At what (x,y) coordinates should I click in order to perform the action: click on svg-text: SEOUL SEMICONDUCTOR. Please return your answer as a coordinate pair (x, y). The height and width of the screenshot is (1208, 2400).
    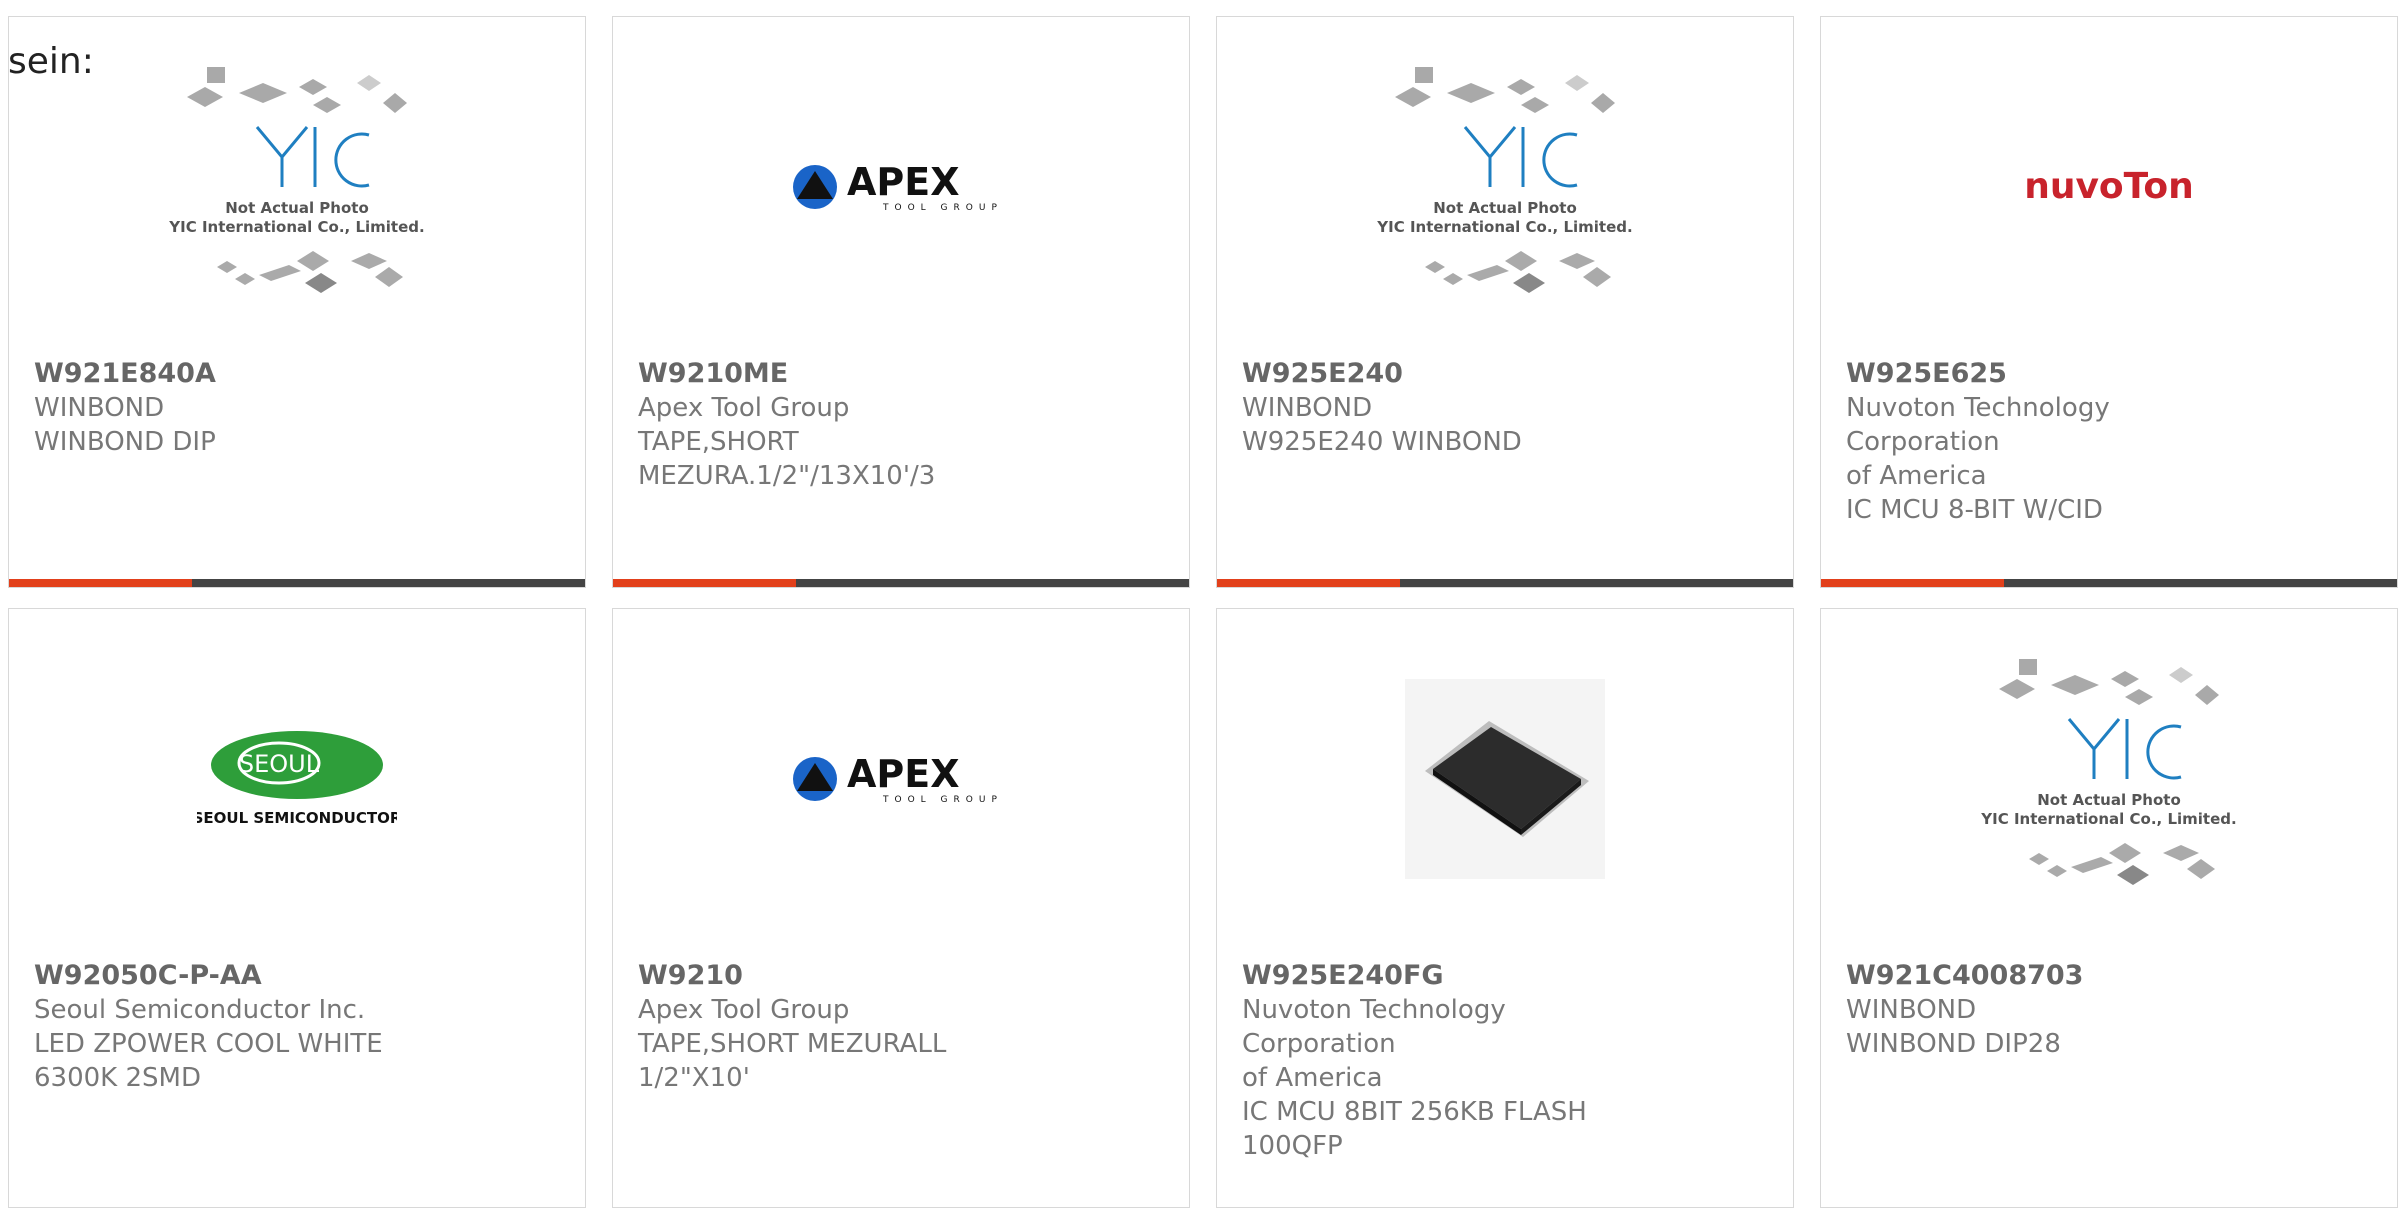
    Looking at the image, I should click on (297, 818).